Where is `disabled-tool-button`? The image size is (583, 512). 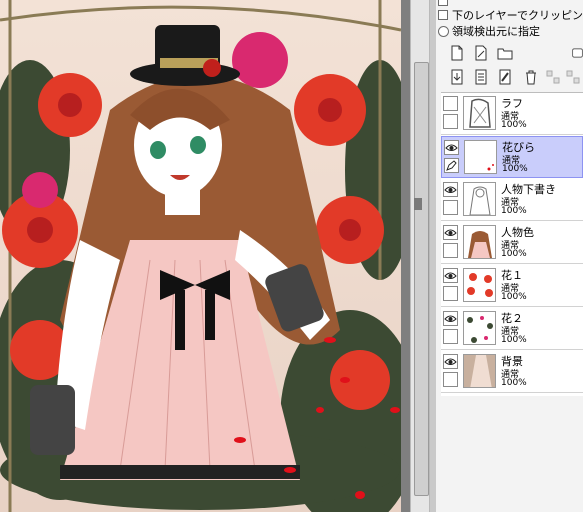
disabled-tool-button is located at coordinates (553, 77).